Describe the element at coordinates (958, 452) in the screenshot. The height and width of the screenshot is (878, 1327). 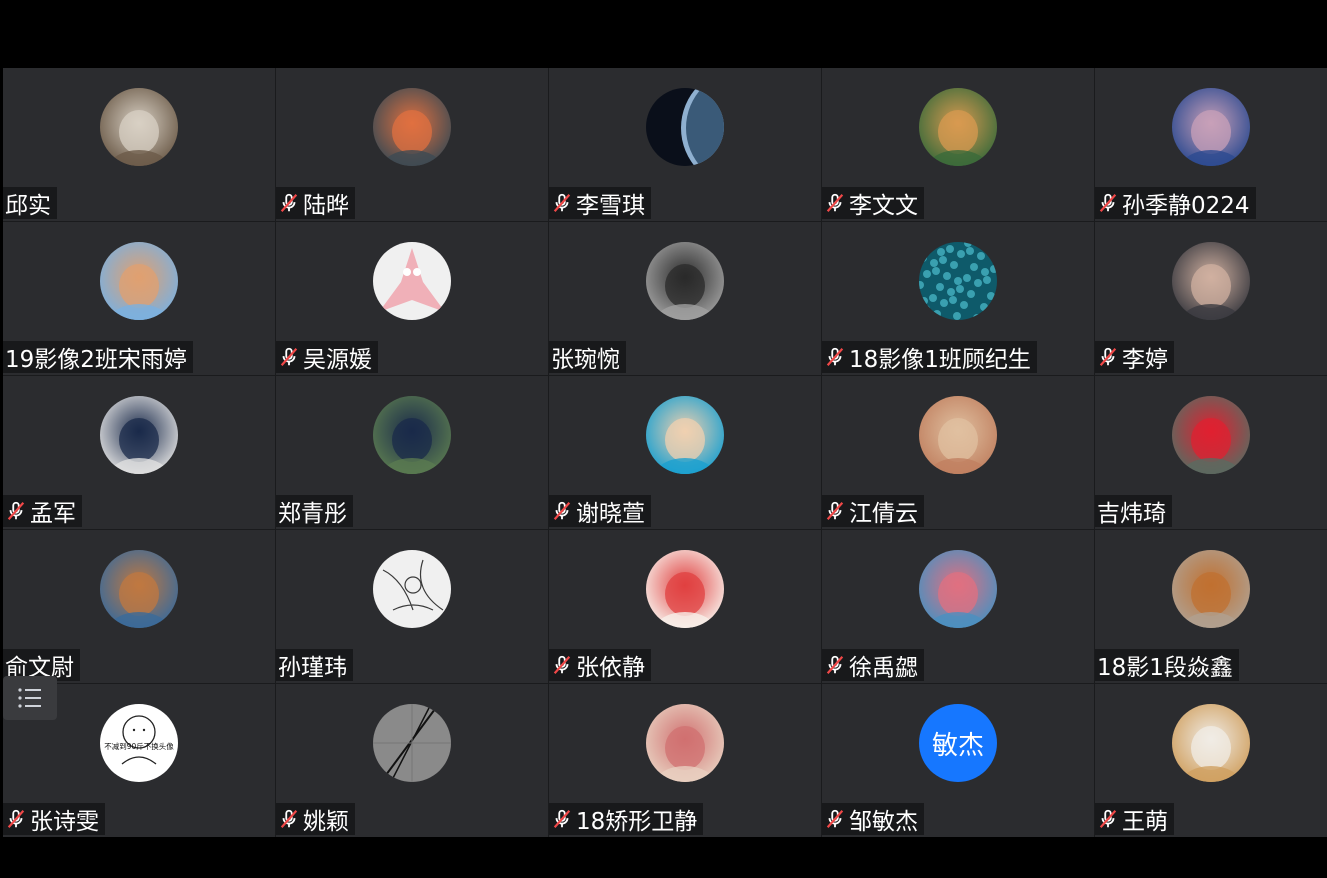
I see `participant-tile: 江倩云` at that location.